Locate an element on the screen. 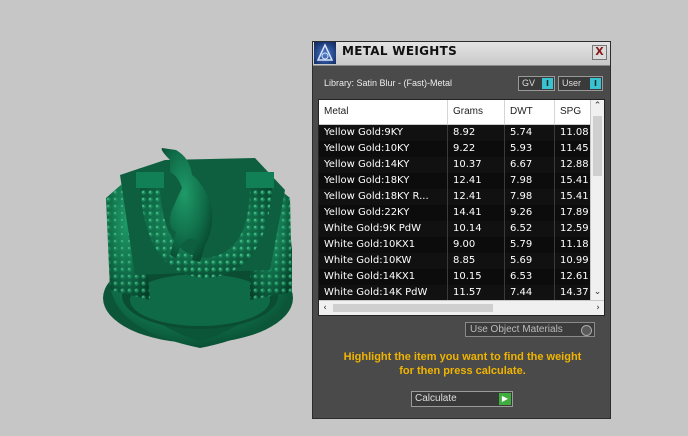 This screenshot has height=436, width=688. titlebar: METAL WEIGHTS X is located at coordinates (461, 54).